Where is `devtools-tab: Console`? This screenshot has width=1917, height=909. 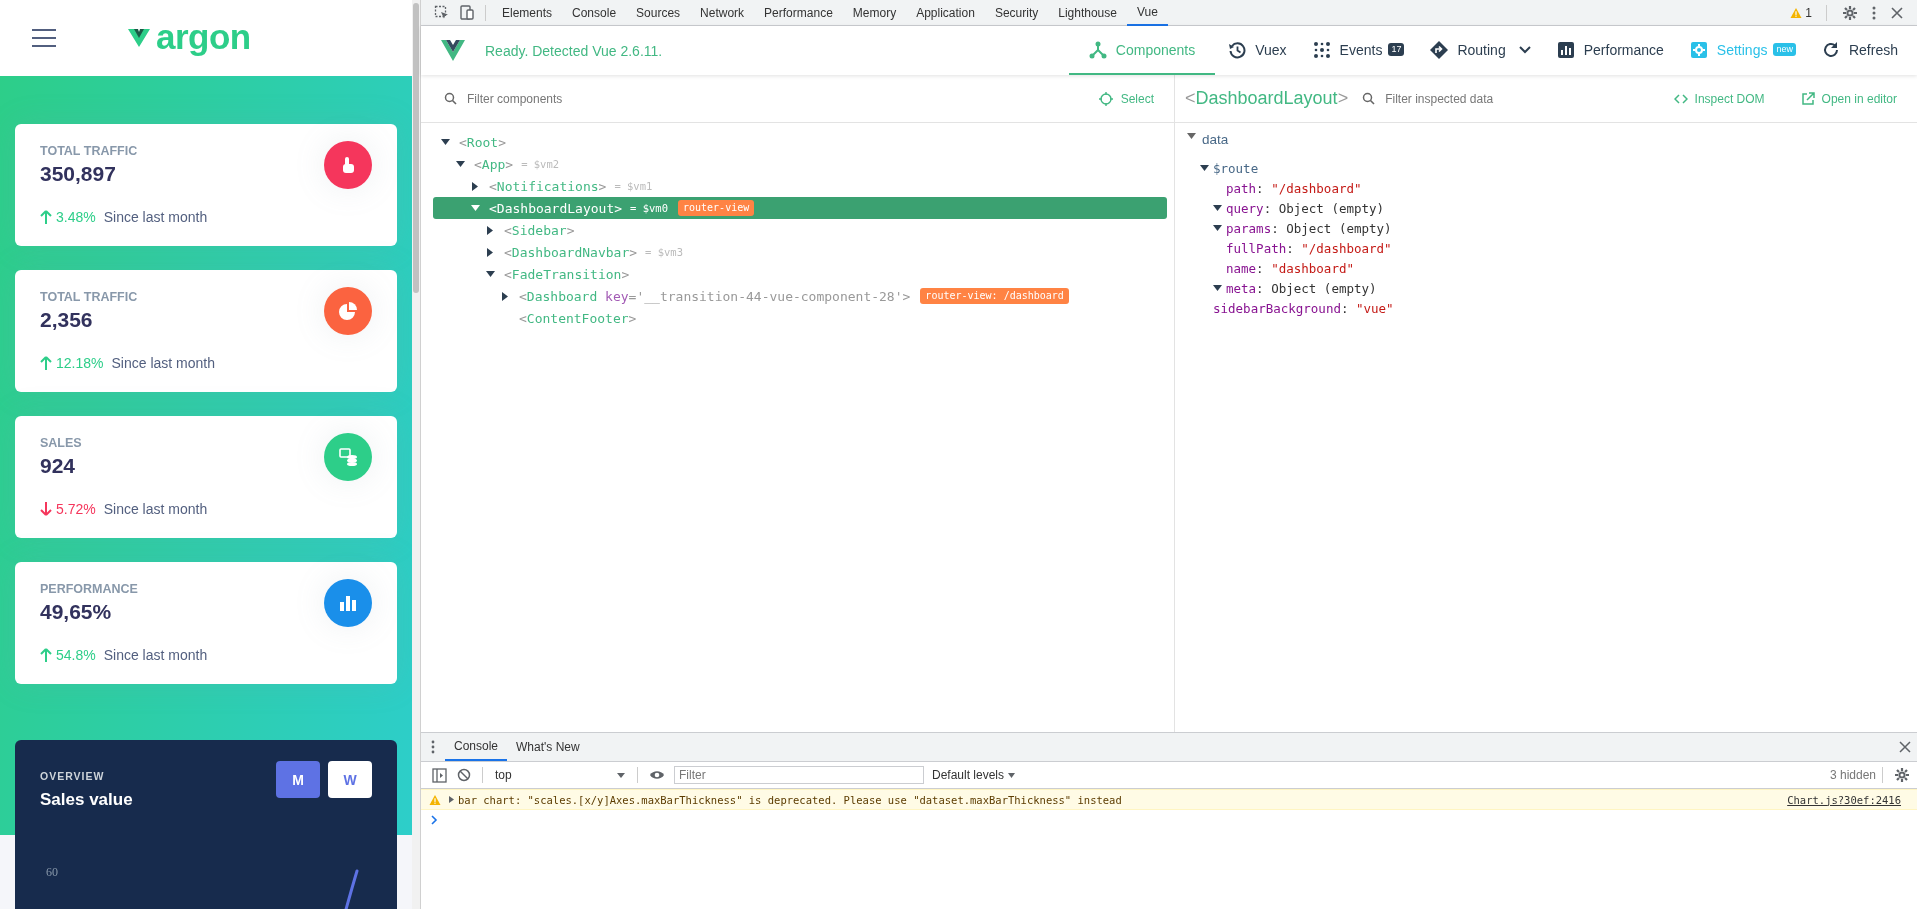
devtools-tab: Console is located at coordinates (594, 12).